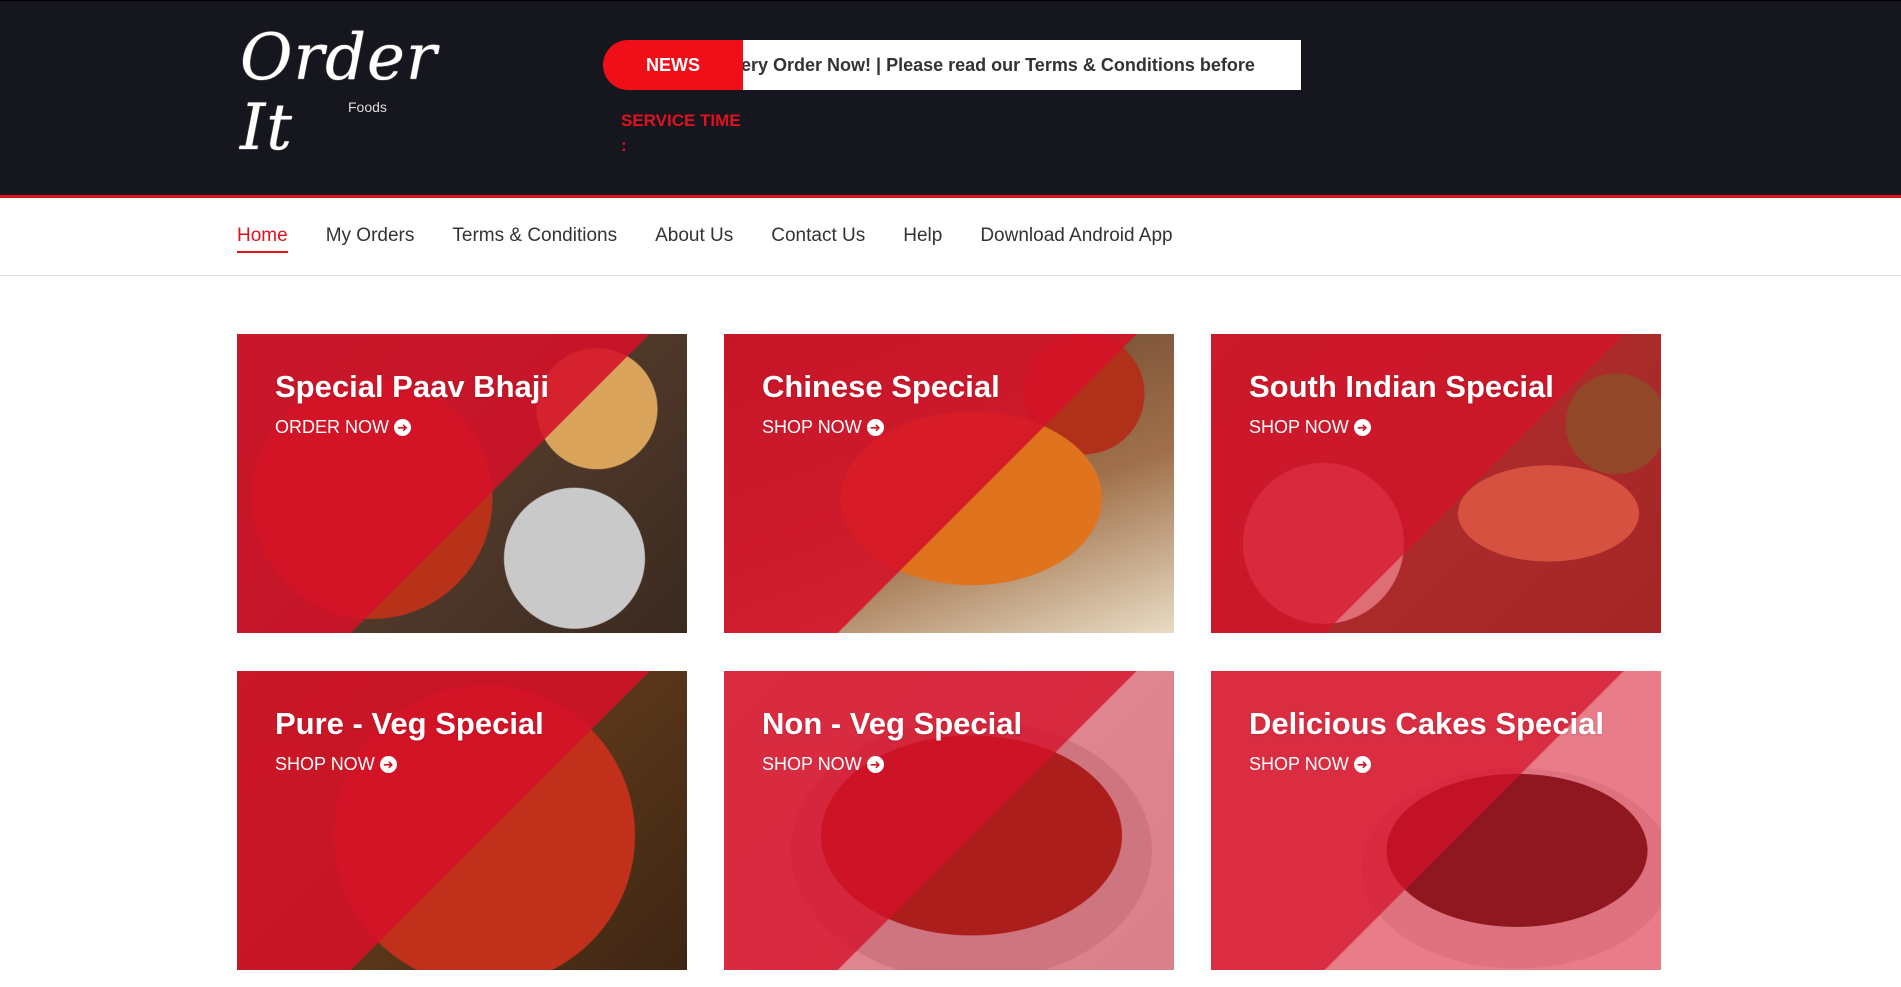 This screenshot has width=1901, height=987. What do you see at coordinates (818, 239) in the screenshot?
I see `nav-contact-us: Contact Us` at bounding box center [818, 239].